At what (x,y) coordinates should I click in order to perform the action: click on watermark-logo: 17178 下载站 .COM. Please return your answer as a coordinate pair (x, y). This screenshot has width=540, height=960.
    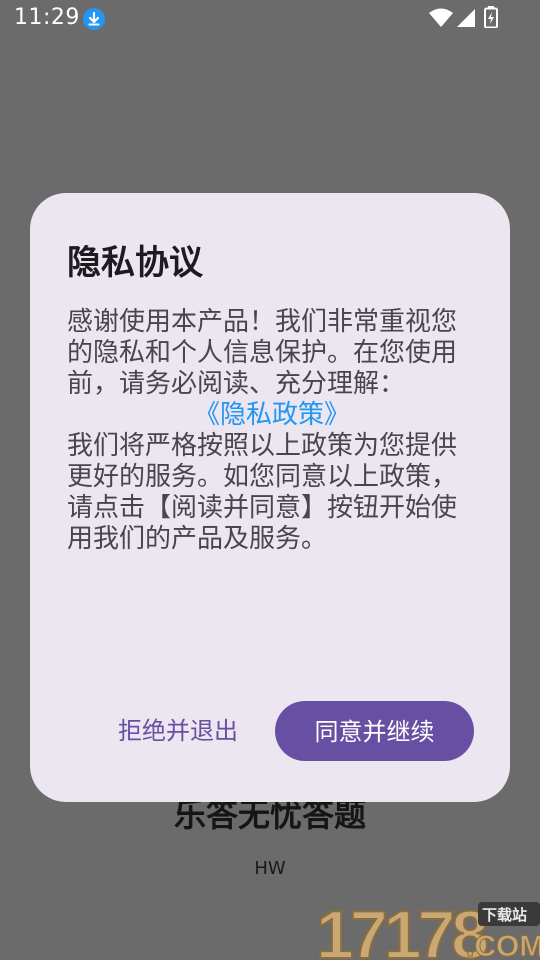
    Looking at the image, I should click on (428, 929).